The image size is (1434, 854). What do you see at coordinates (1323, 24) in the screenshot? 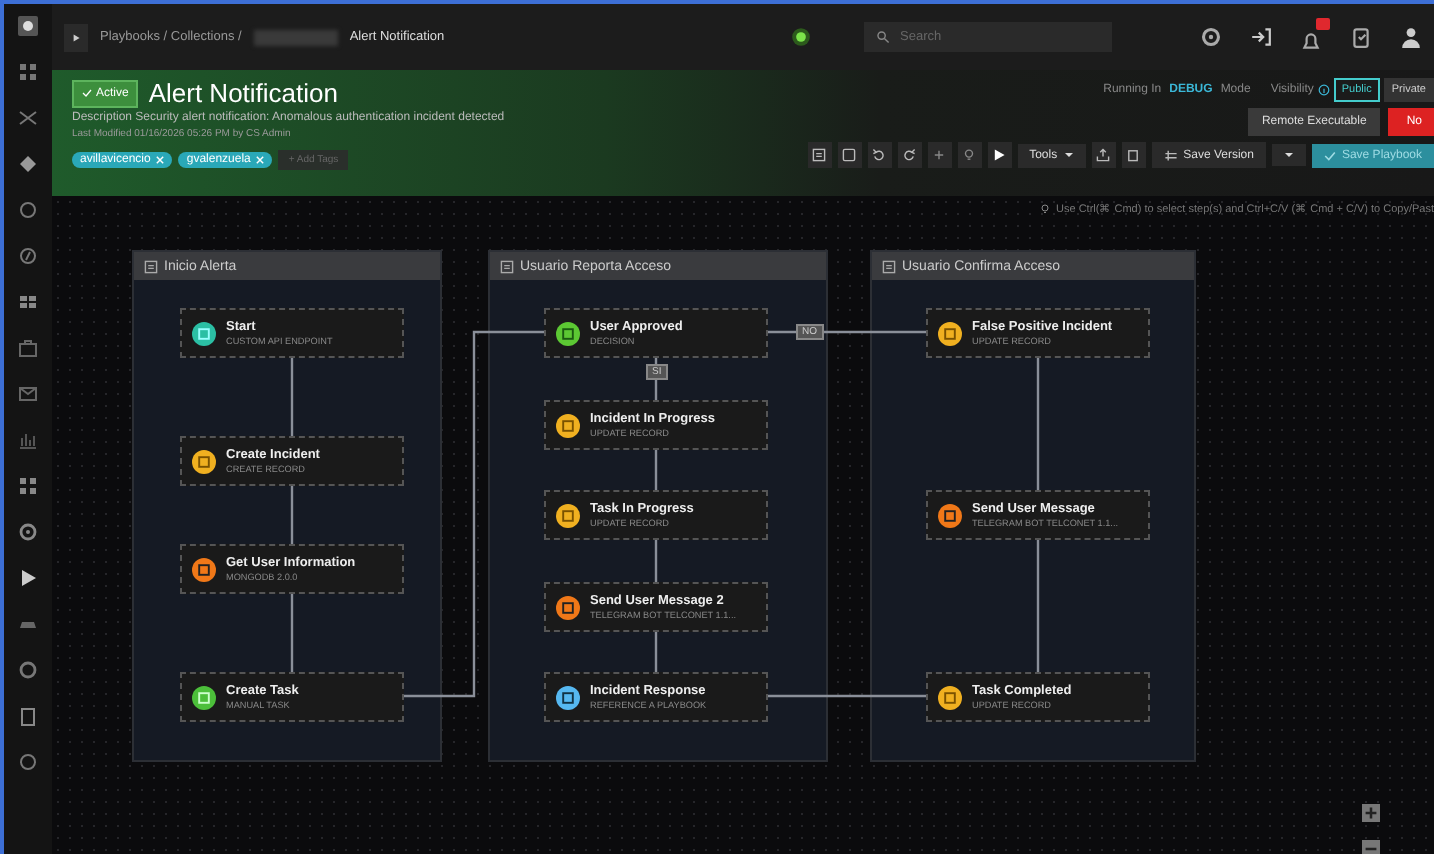
I see `badge-mark` at bounding box center [1323, 24].